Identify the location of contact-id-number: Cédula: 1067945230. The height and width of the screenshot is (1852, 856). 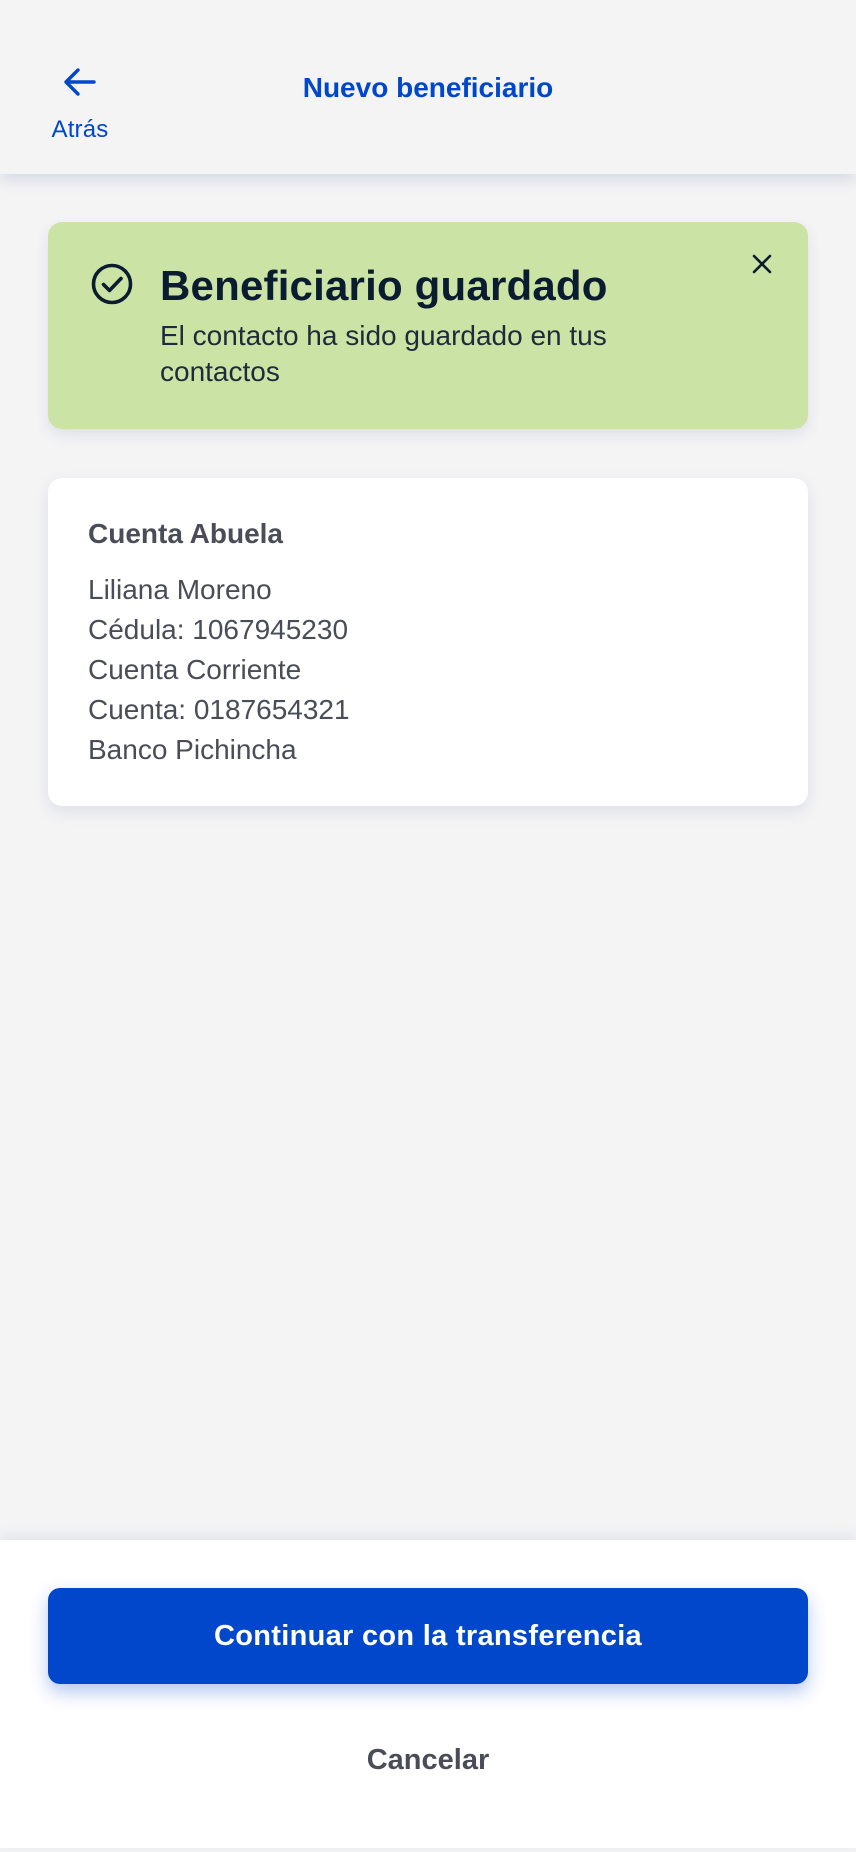
(218, 629).